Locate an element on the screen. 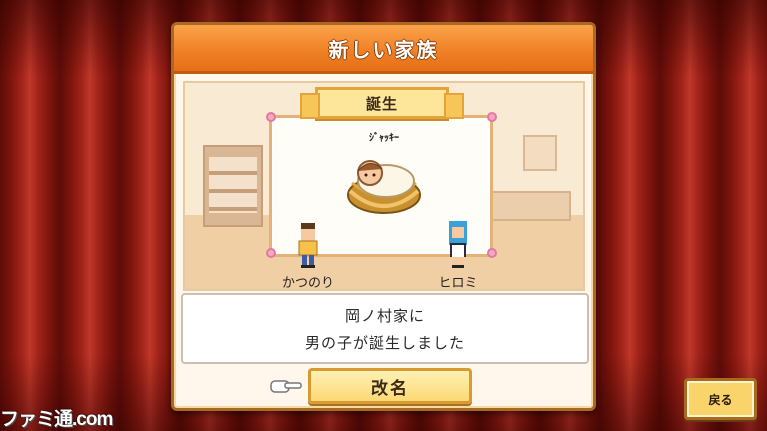 This screenshot has height=431, width=767. counter-icon is located at coordinates (529, 206).